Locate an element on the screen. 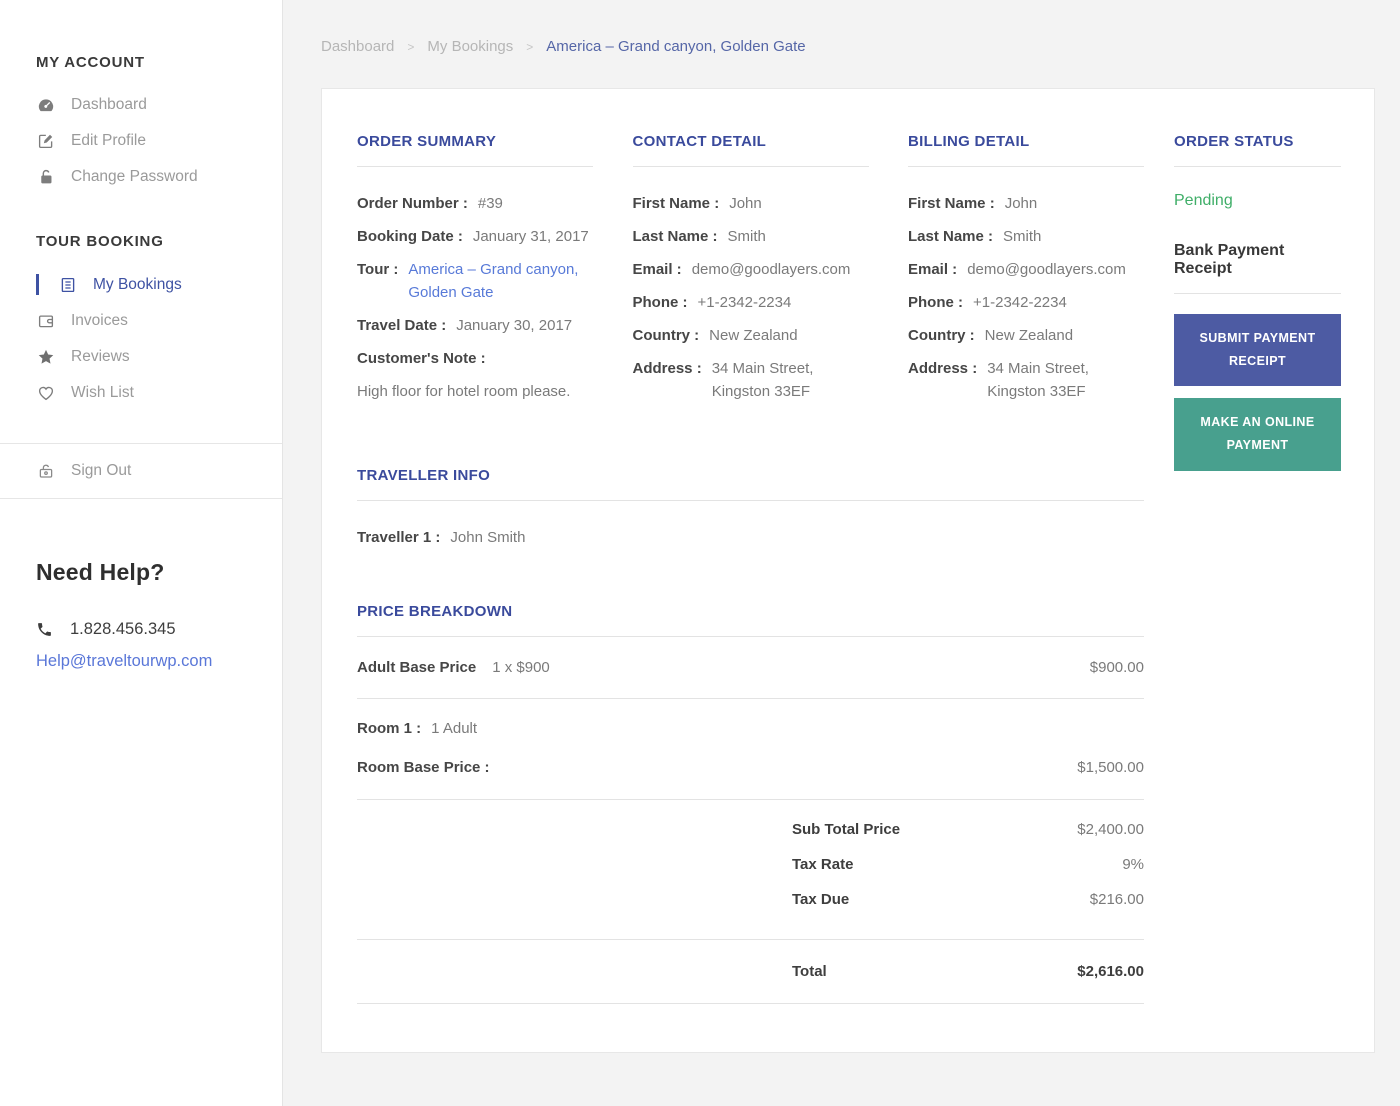 Image resolution: width=1400 pixels, height=1106 pixels. phone-value: +1-2342-2234 is located at coordinates (744, 302).